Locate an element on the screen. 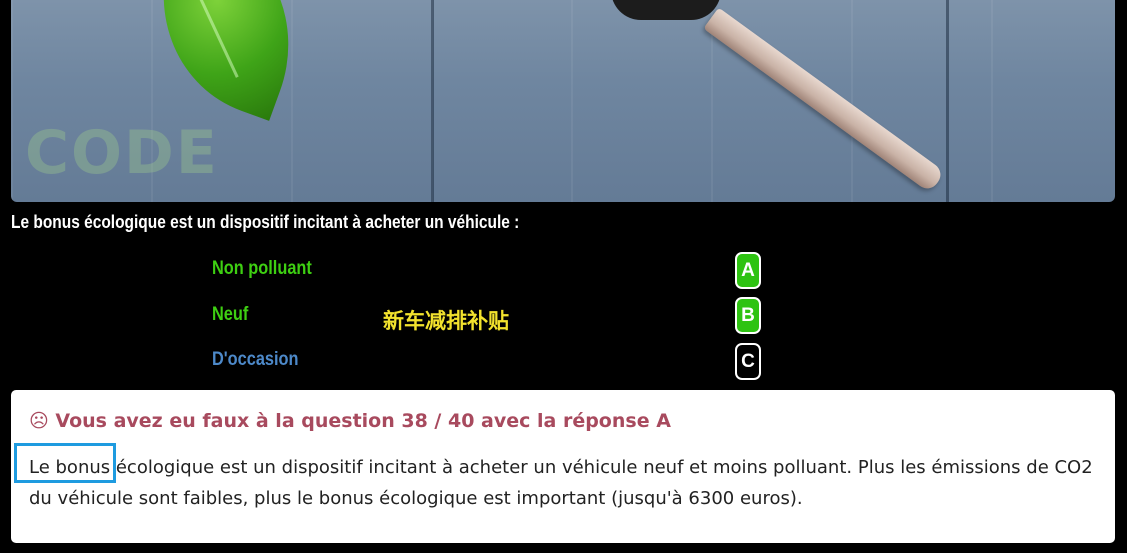 Image resolution: width=1127 pixels, height=553 pixels. answer-button-b: B is located at coordinates (748, 315).